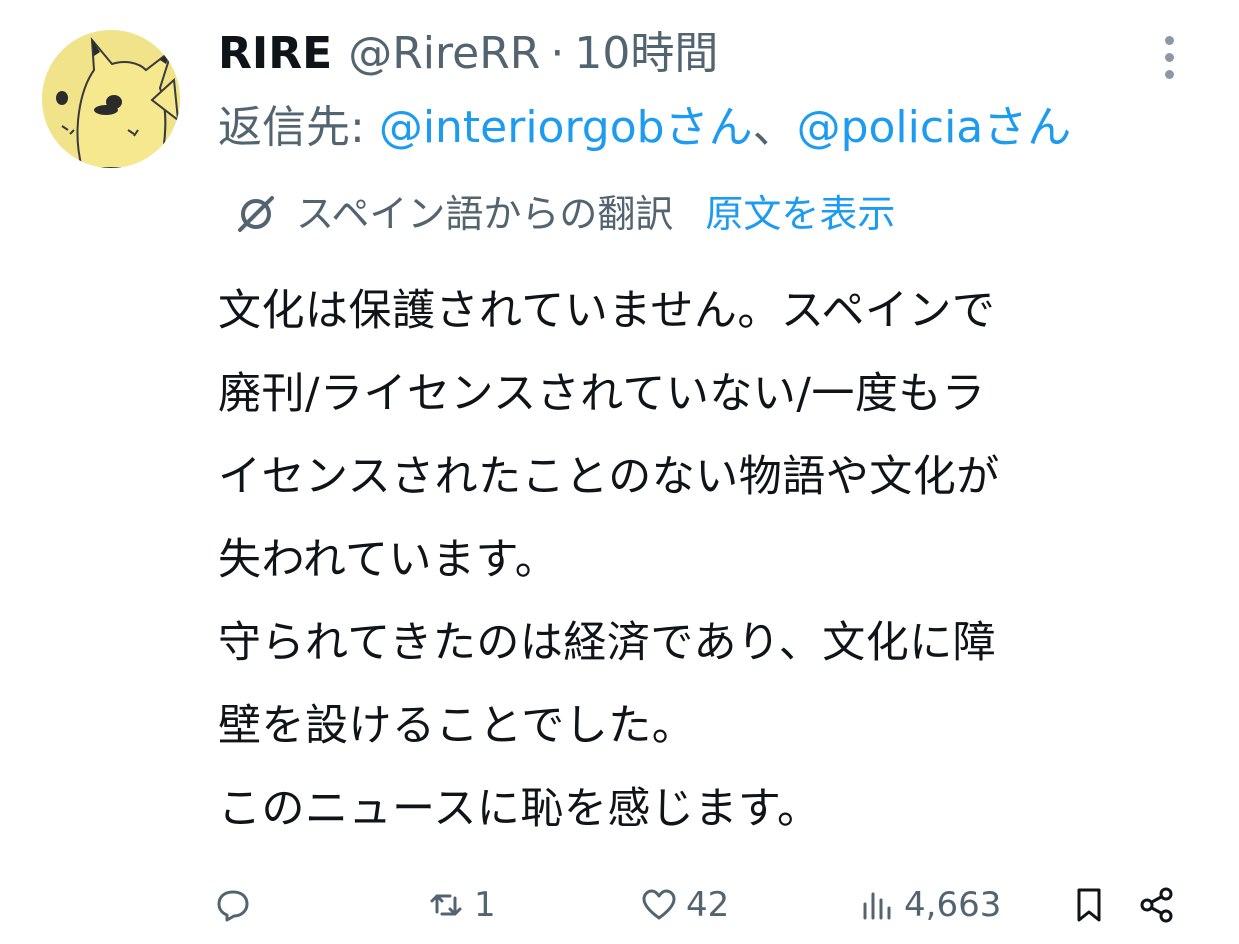  What do you see at coordinates (521, 127) in the screenshot?
I see `mention-handle: @interiorgob` at bounding box center [521, 127].